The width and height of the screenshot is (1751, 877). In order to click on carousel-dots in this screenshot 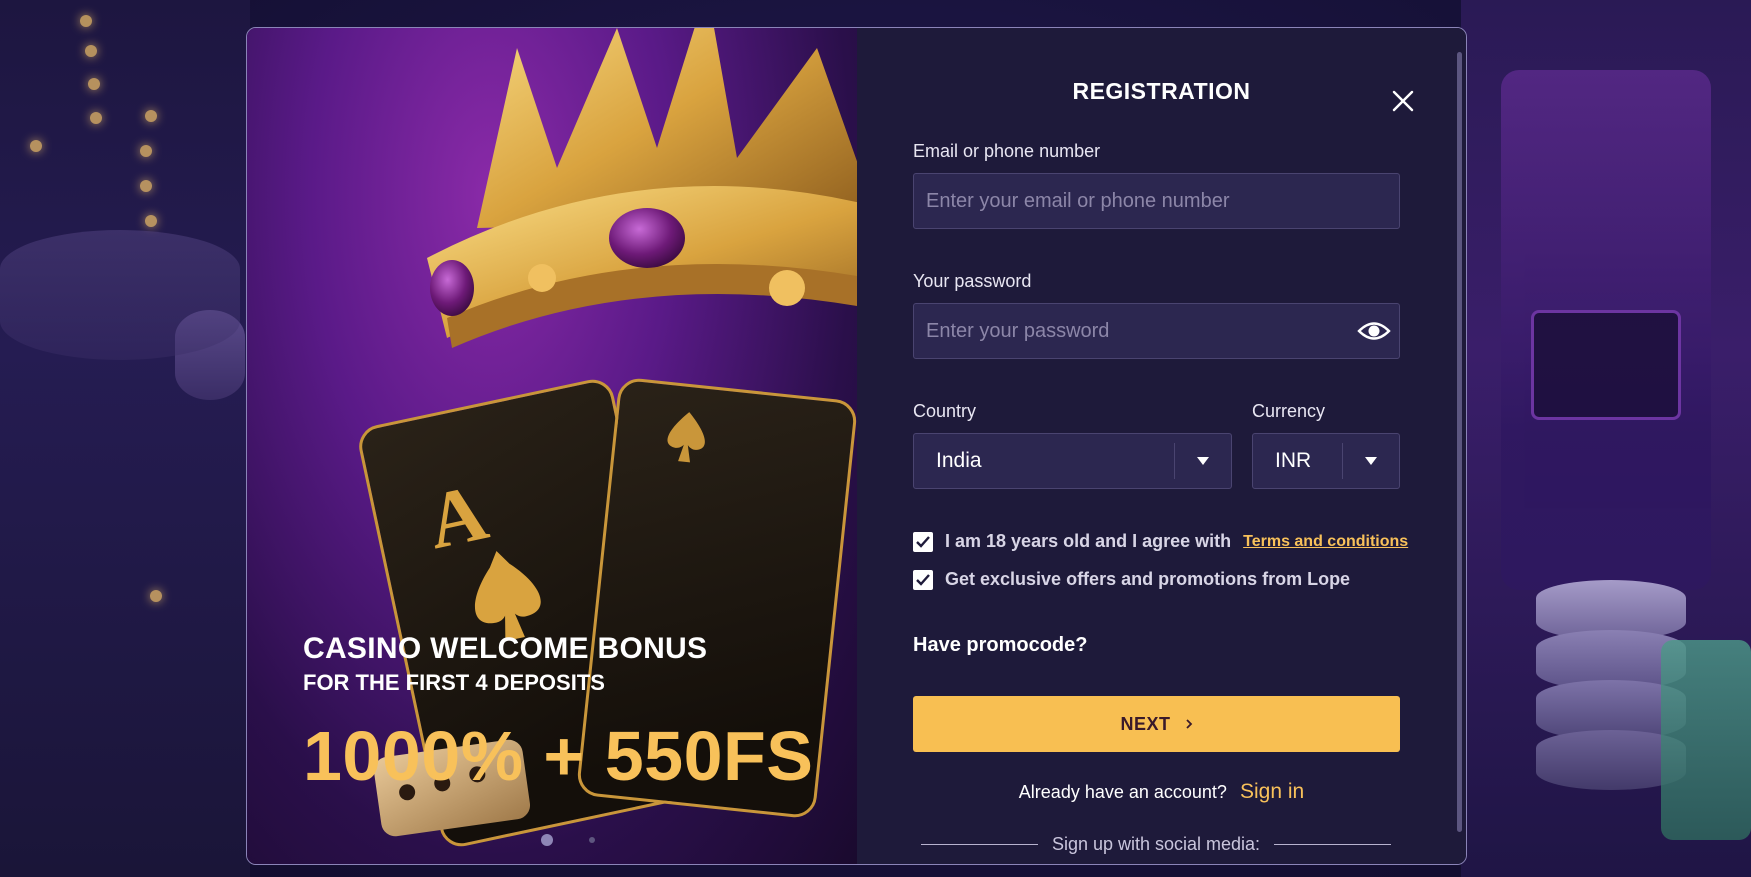, I will do `click(568, 840)`.